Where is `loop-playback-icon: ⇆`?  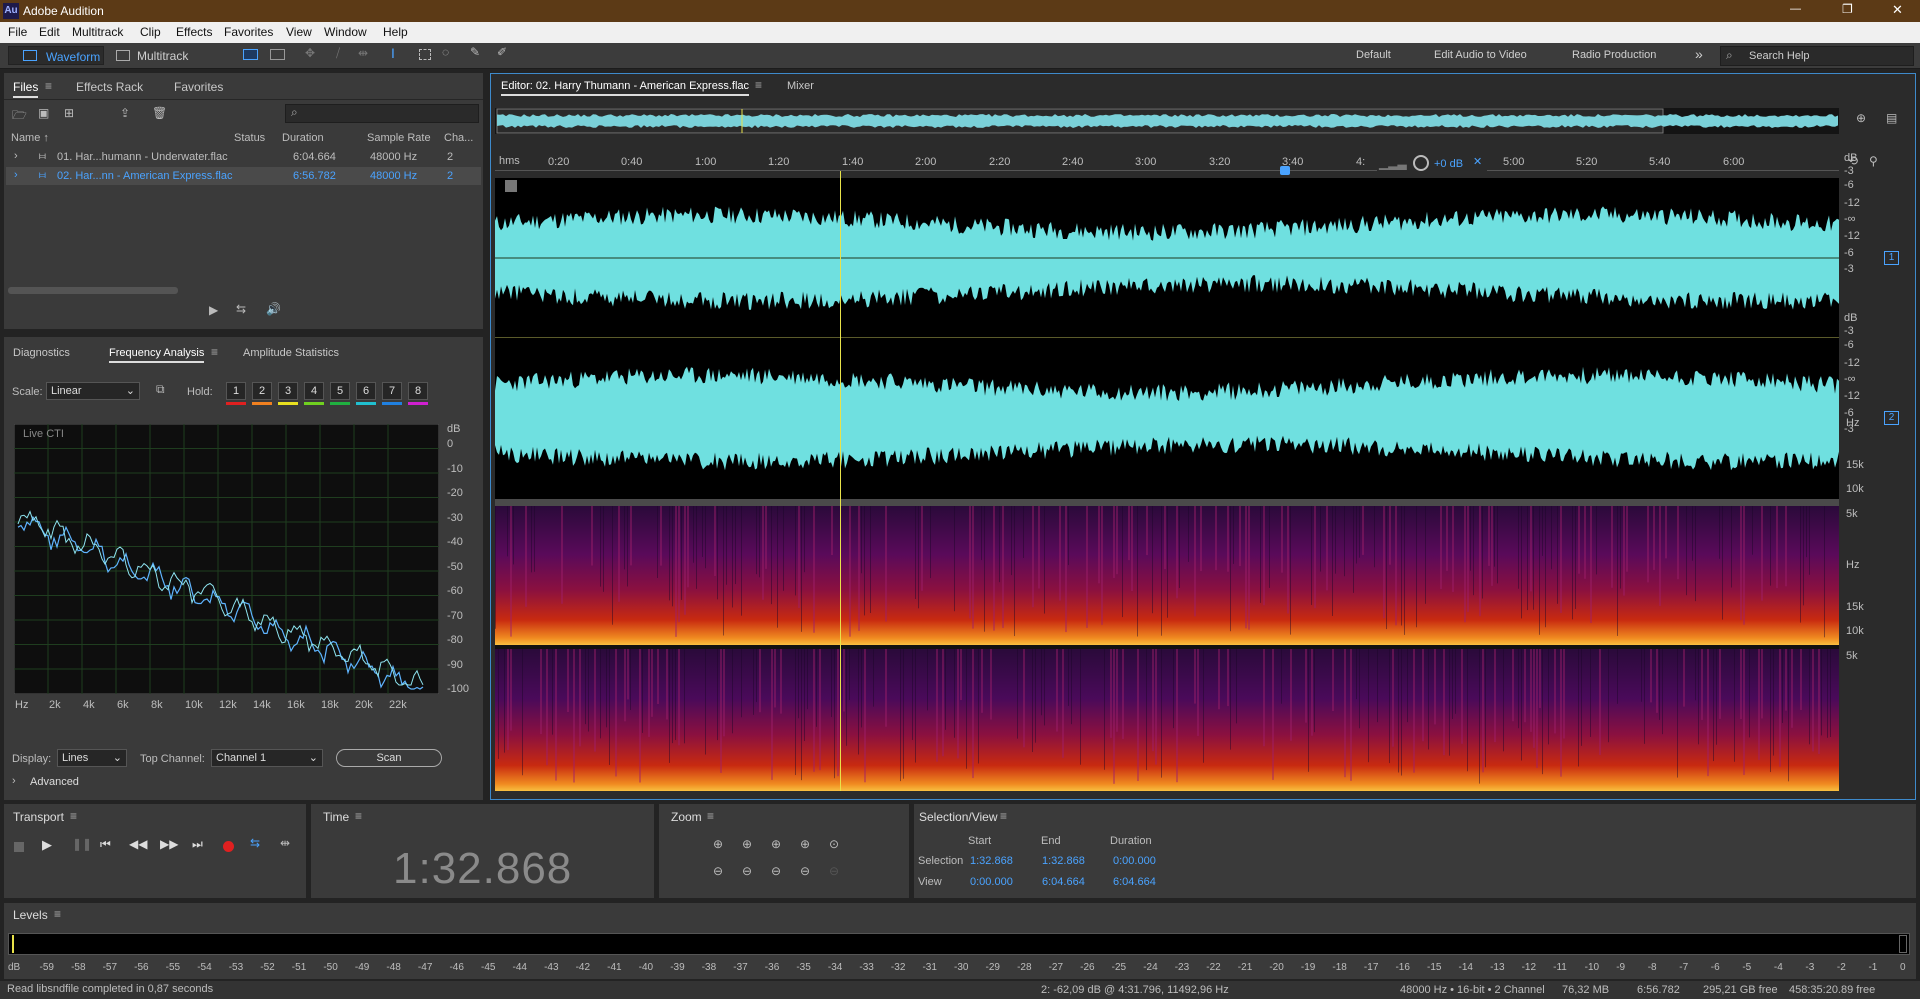 loop-playback-icon: ⇆ is located at coordinates (255, 843).